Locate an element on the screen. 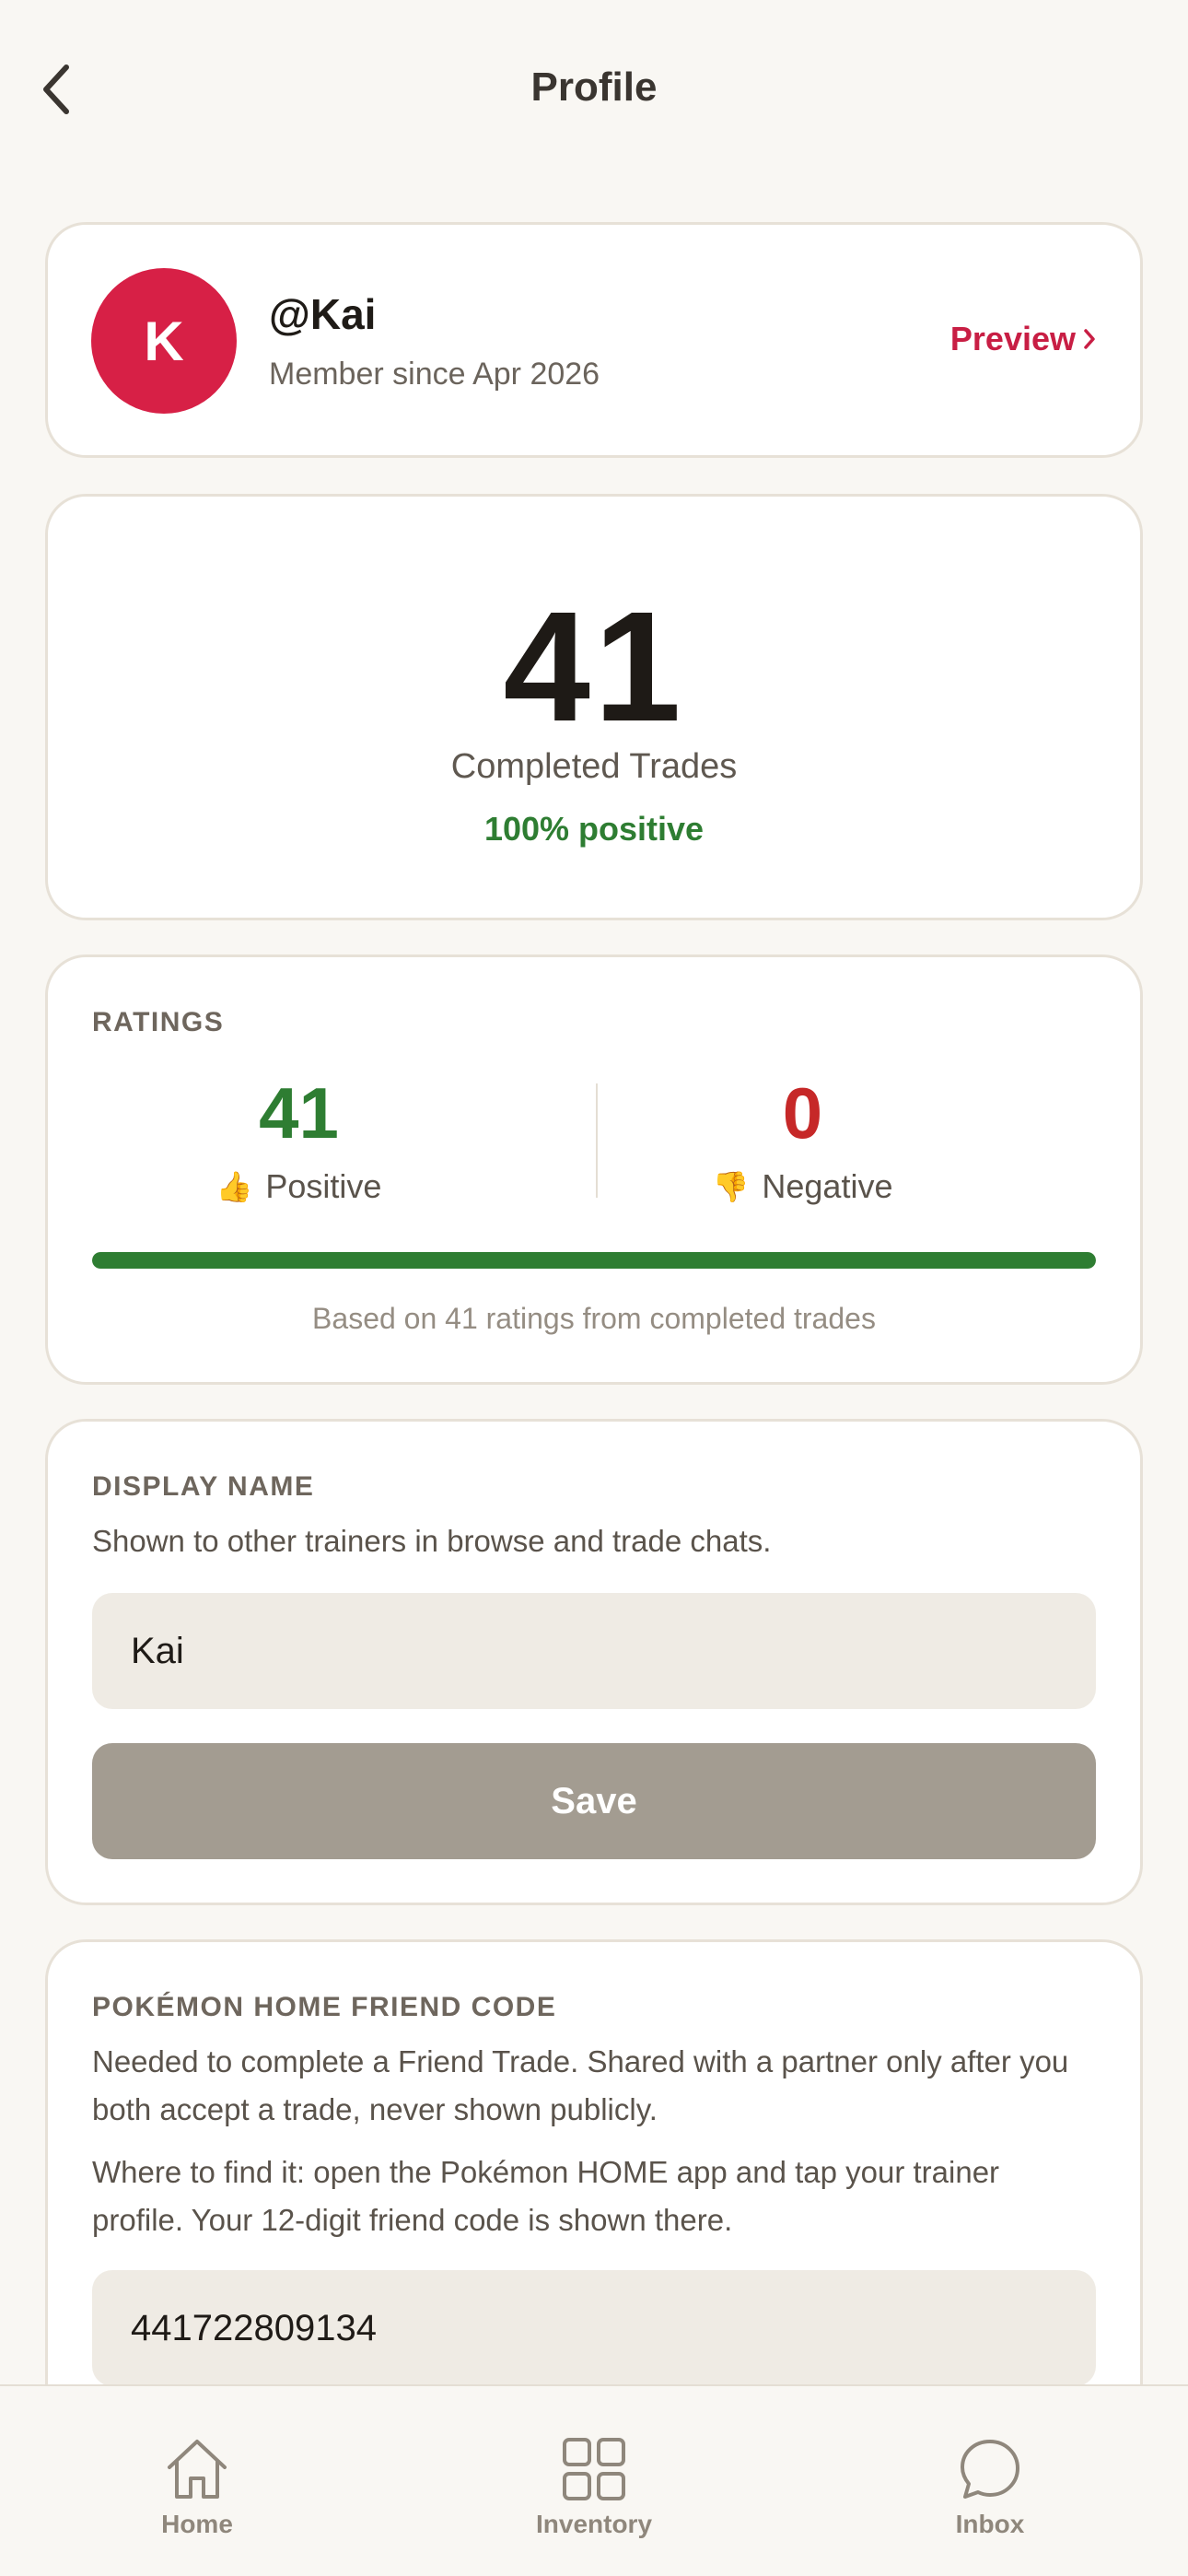 Image resolution: width=1188 pixels, height=2576 pixels. completed-trades-label: Completed Trades is located at coordinates (594, 766).